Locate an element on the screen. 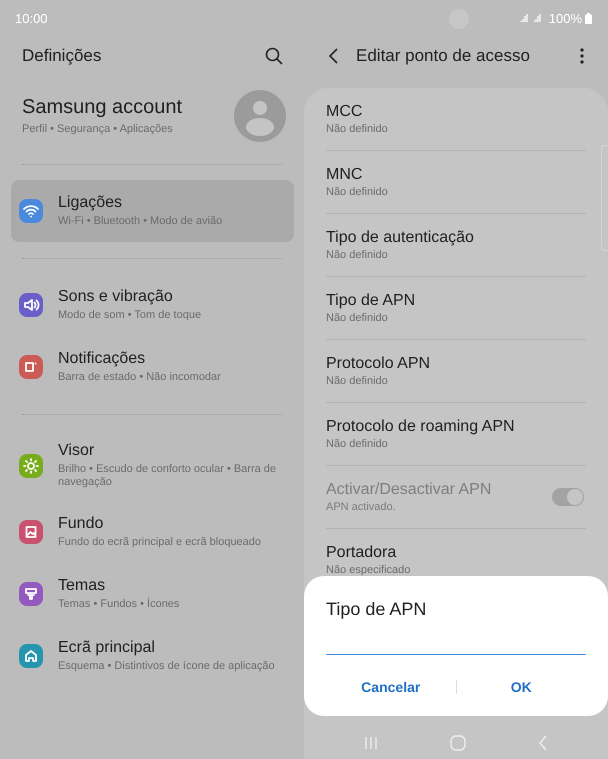 This screenshot has height=759, width=608. dialog-button: Cancelar is located at coordinates (391, 687).